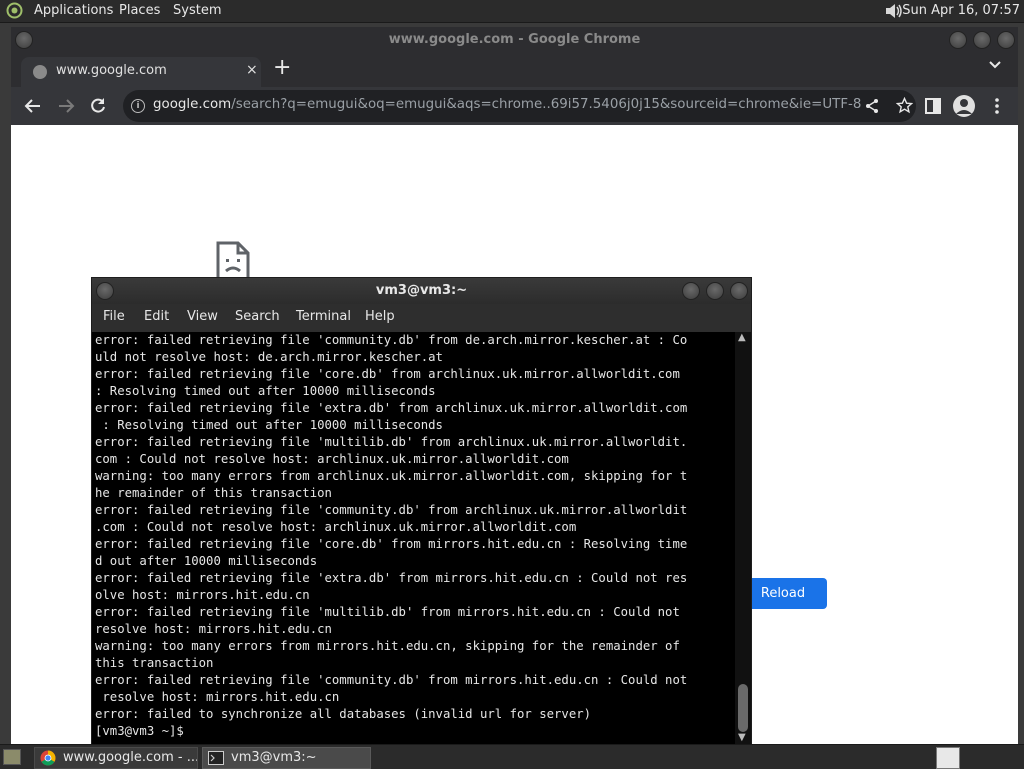  Describe the element at coordinates (139, 10) in the screenshot. I see `places-menu: Places` at that location.